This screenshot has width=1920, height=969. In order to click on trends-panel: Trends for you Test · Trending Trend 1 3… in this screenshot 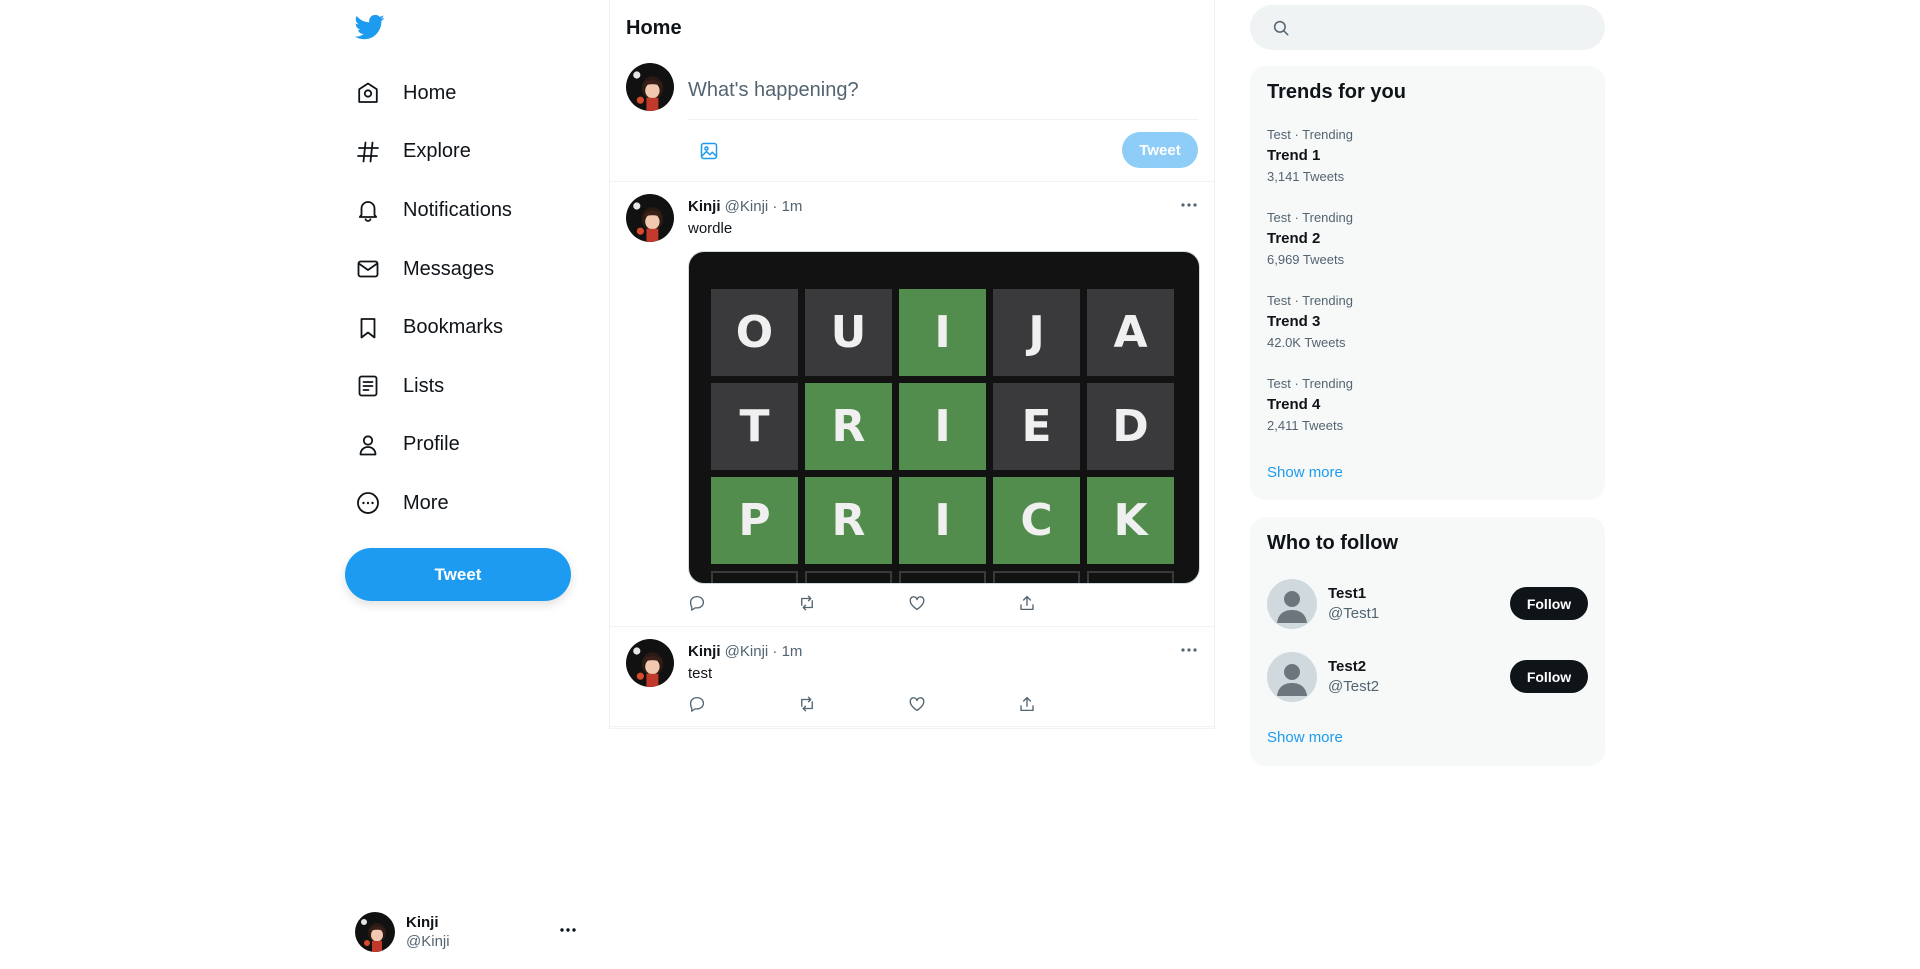, I will do `click(1427, 283)`.